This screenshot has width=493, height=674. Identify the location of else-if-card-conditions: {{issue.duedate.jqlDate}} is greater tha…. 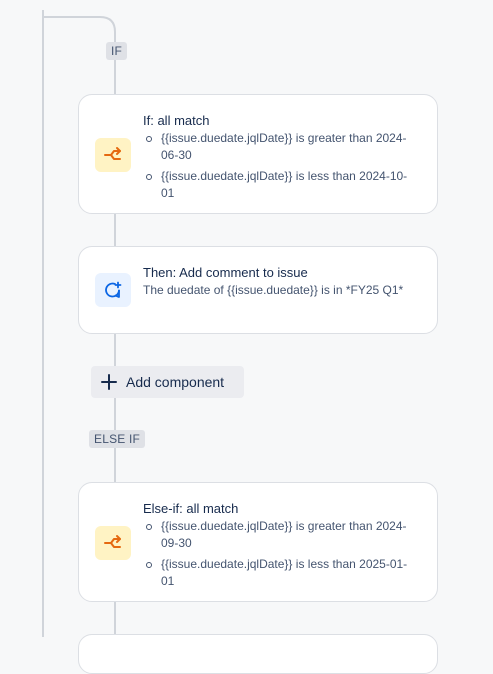
(279, 556).